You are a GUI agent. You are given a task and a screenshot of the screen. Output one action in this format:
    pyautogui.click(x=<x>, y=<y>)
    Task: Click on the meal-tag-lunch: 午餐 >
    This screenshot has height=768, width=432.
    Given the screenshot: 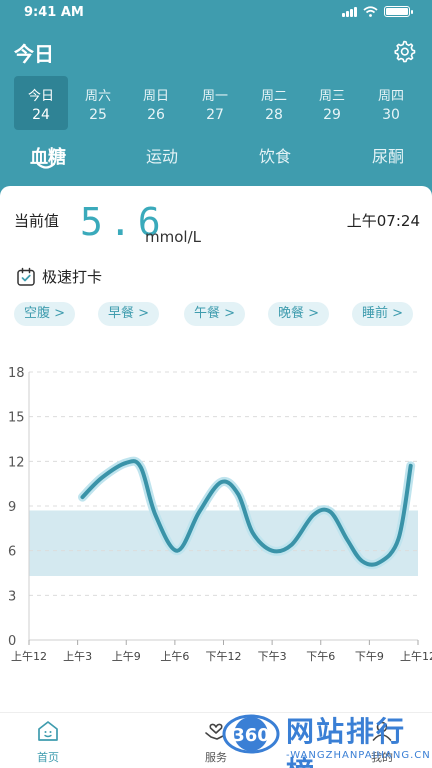 What is the action you would take?
    pyautogui.click(x=215, y=314)
    